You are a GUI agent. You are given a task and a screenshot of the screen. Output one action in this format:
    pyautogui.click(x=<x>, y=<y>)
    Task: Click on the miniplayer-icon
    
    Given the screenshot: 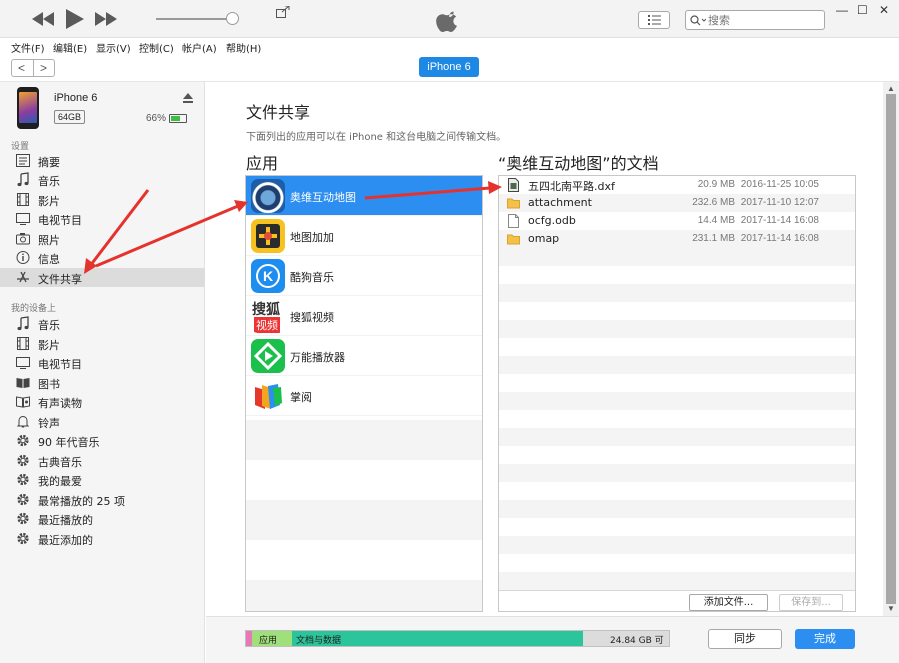 What is the action you would take?
    pyautogui.click(x=283, y=12)
    